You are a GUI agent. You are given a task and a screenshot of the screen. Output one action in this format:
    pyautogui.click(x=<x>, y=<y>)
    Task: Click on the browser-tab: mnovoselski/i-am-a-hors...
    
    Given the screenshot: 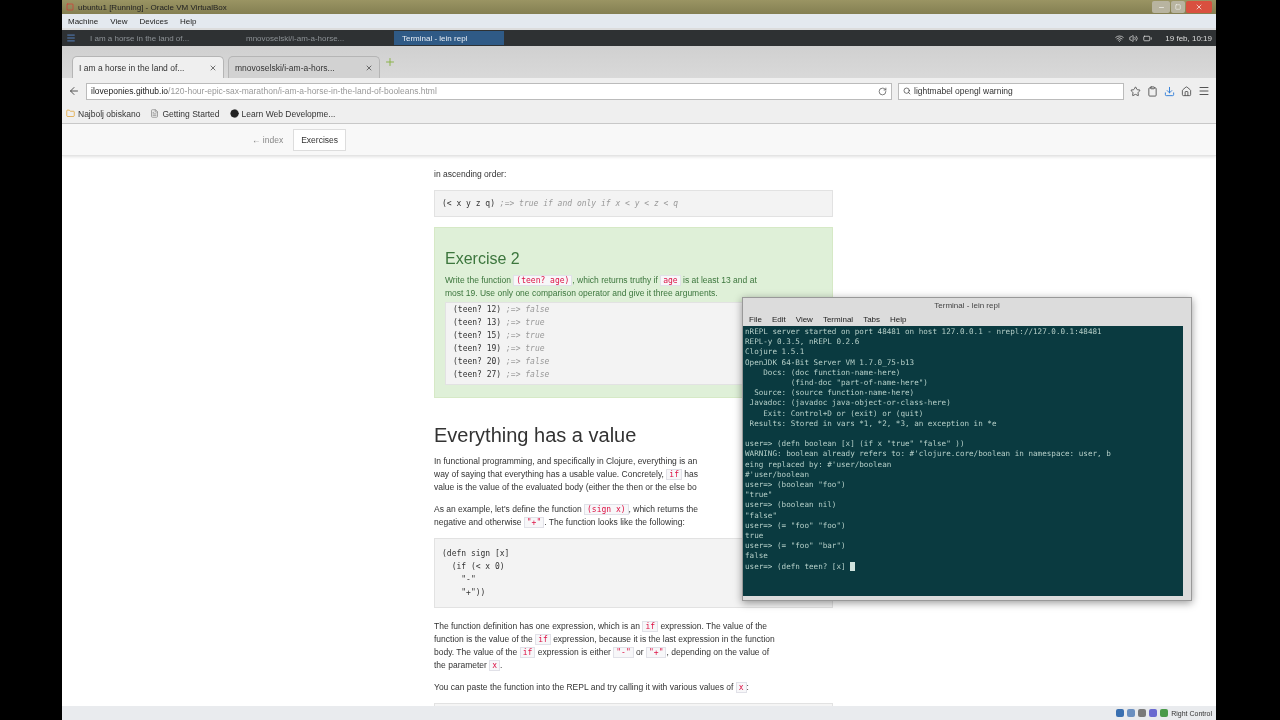 What is the action you would take?
    pyautogui.click(x=304, y=67)
    